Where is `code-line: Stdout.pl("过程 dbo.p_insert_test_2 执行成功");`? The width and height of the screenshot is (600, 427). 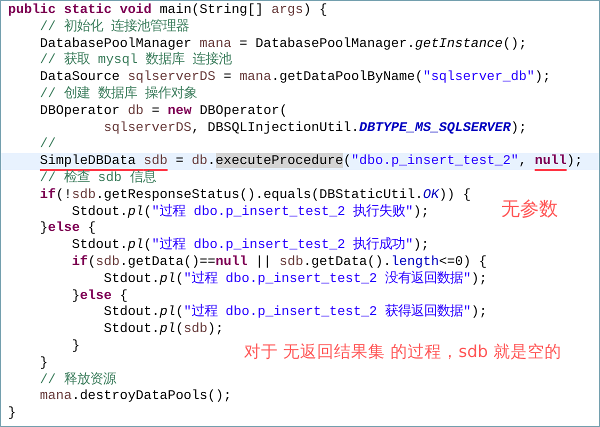 code-line: Stdout.pl("过程 dbo.p_insert_test_2 执行成功"); is located at coordinates (250, 245).